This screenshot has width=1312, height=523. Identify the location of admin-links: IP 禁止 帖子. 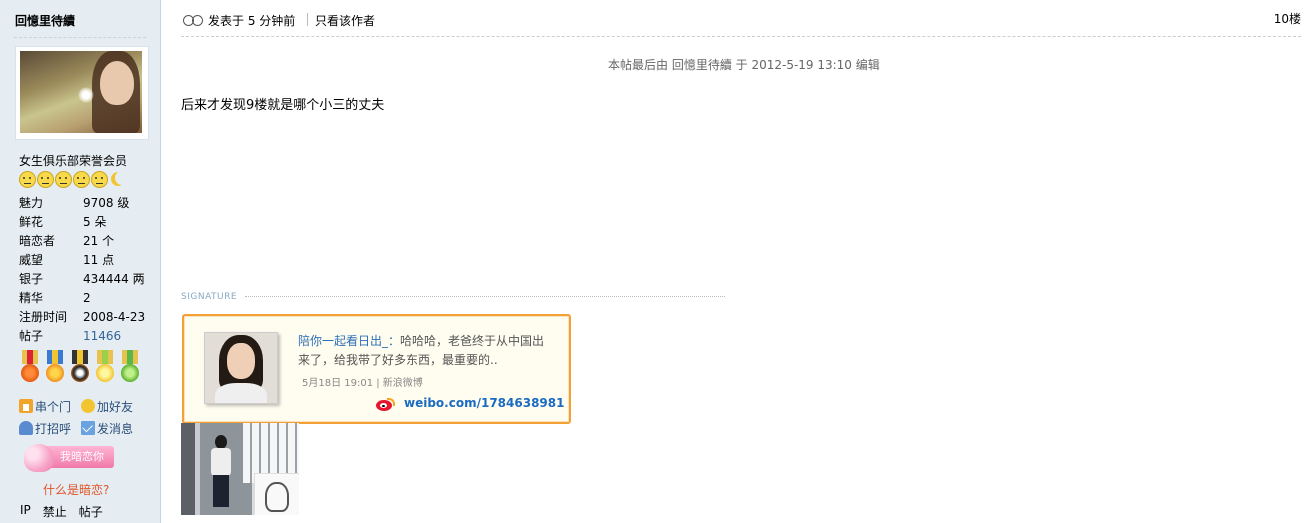
(61, 511).